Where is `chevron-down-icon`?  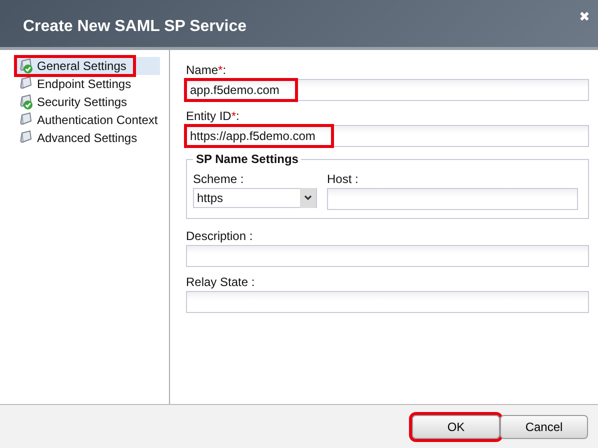
chevron-down-icon is located at coordinates (308, 198).